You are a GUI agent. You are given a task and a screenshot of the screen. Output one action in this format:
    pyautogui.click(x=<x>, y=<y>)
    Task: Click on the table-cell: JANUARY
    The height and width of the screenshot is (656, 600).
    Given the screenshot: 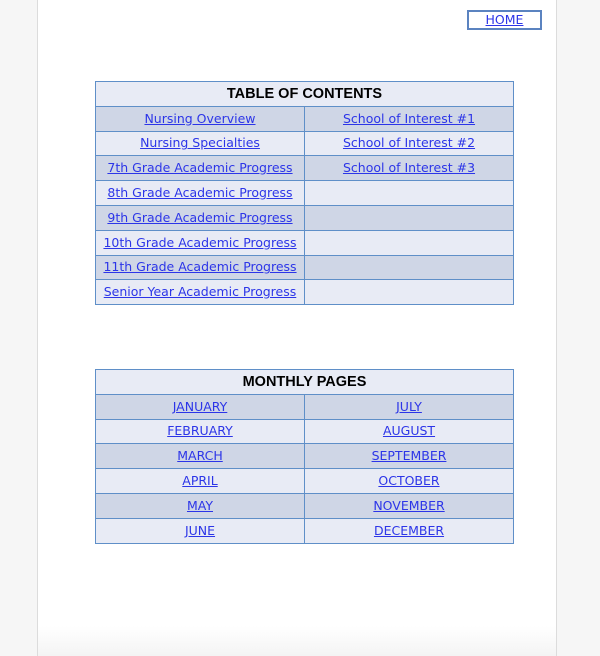 What is the action you would take?
    pyautogui.click(x=200, y=406)
    